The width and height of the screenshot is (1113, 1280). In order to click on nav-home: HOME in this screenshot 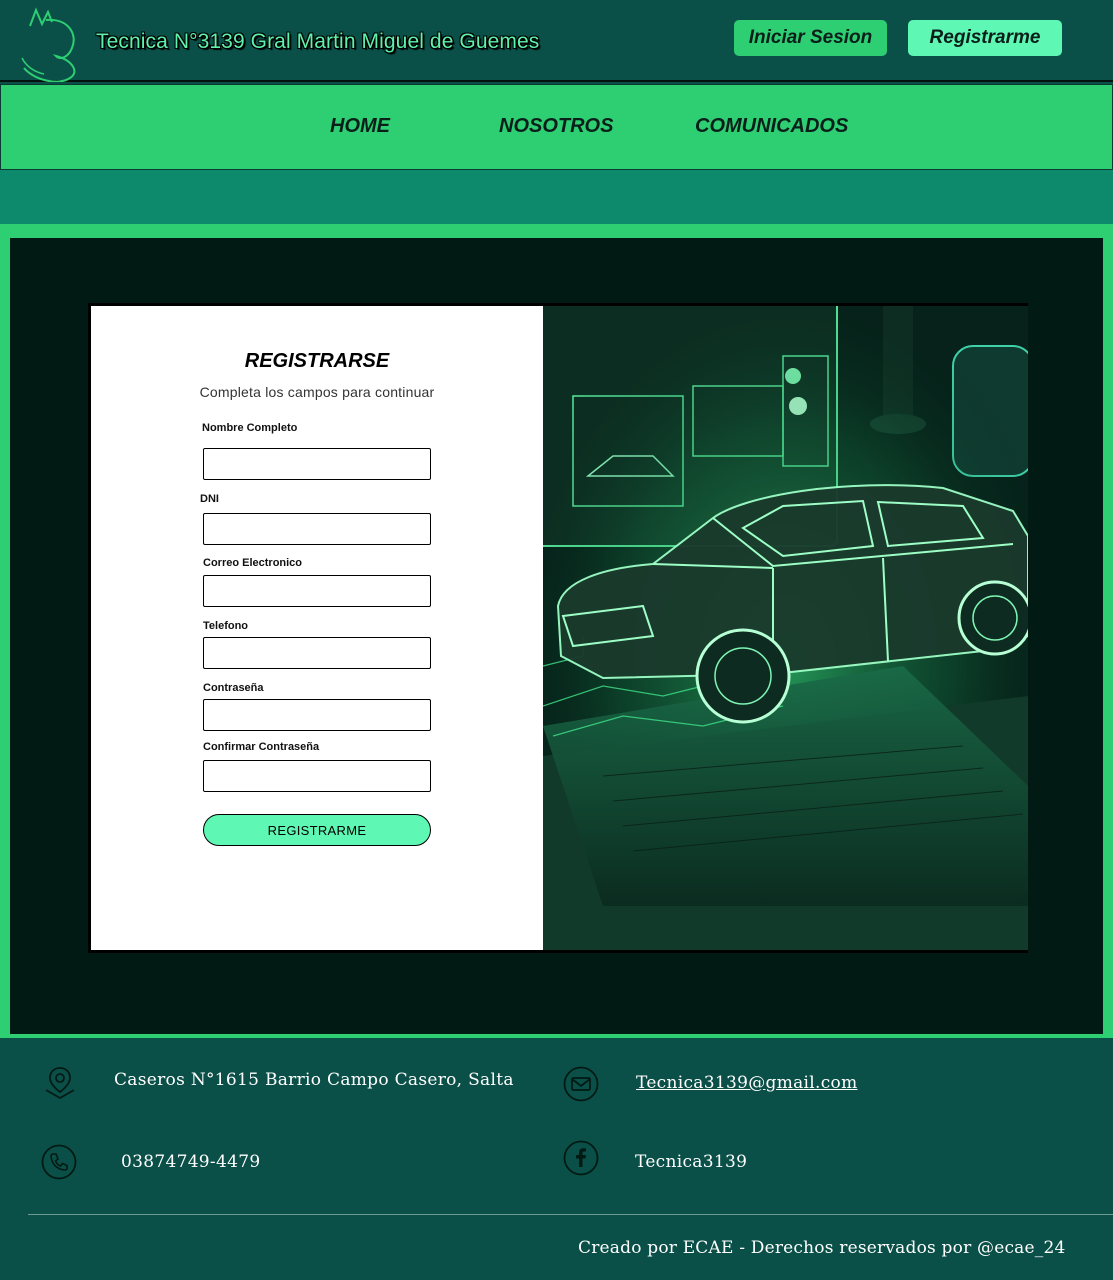, I will do `click(360, 126)`.